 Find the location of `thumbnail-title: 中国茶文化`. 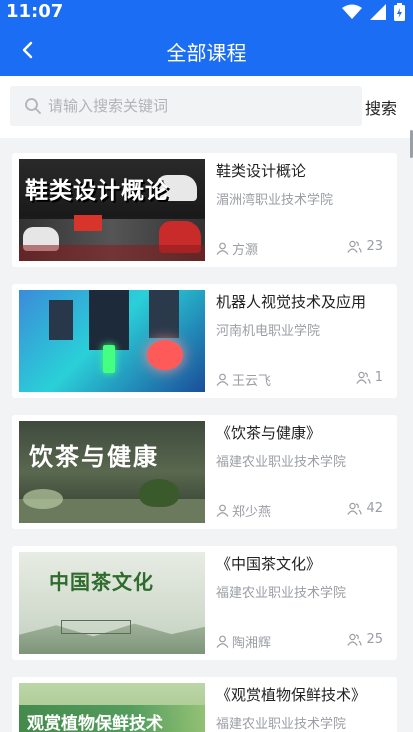

thumbnail-title: 中国茶文化 is located at coordinates (101, 582).